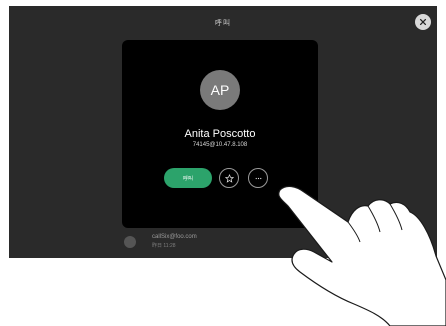 This screenshot has width=446, height=326. I want to click on favorite-button, so click(229, 178).